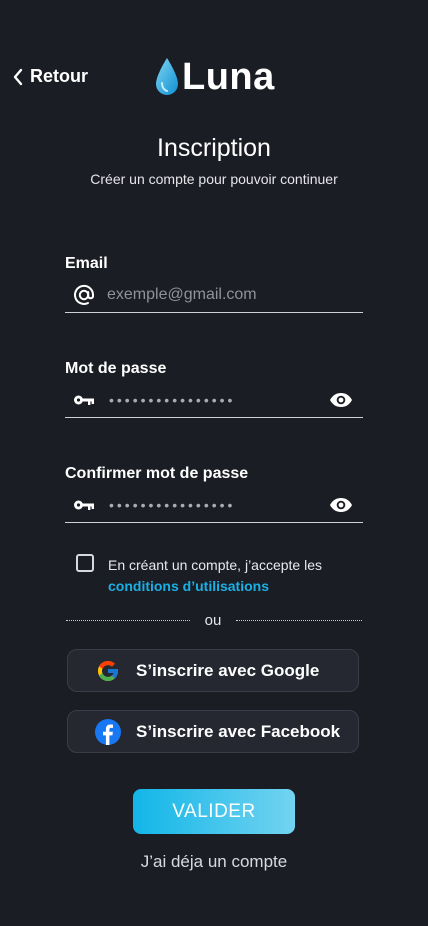 This screenshot has height=926, width=428. I want to click on back-button: Retour, so click(50, 76).